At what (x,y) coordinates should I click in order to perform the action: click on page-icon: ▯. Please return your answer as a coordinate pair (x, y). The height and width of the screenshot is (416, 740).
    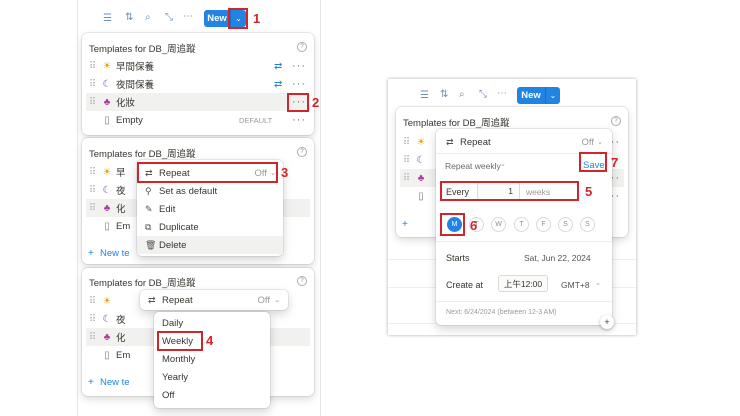
    Looking at the image, I should click on (107, 226).